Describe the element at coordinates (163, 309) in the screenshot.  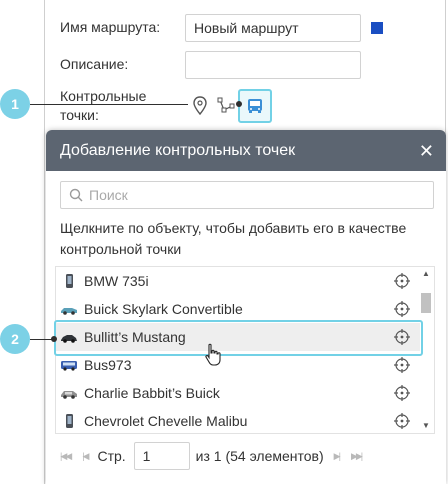
I see `unit-name: Buick Skylark Convertible` at that location.